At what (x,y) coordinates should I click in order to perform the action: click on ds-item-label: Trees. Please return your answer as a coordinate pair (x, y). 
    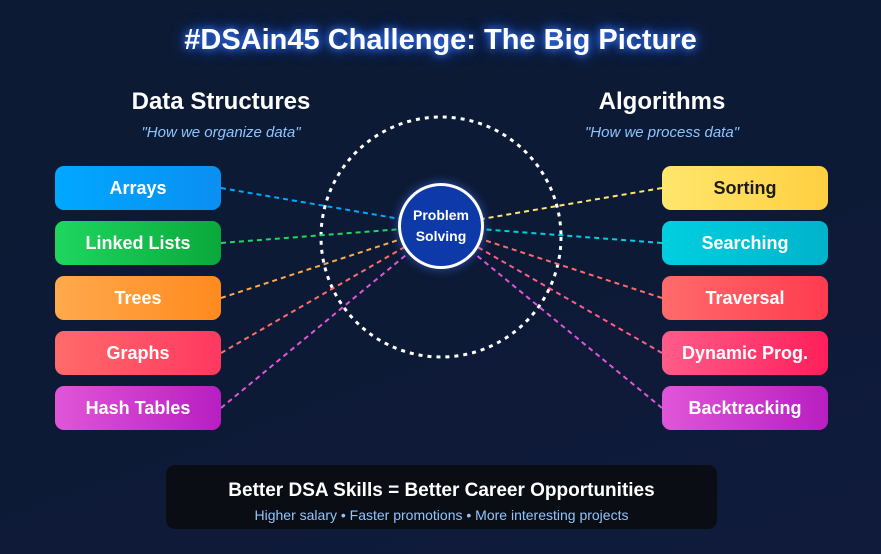
    Looking at the image, I should click on (138, 297).